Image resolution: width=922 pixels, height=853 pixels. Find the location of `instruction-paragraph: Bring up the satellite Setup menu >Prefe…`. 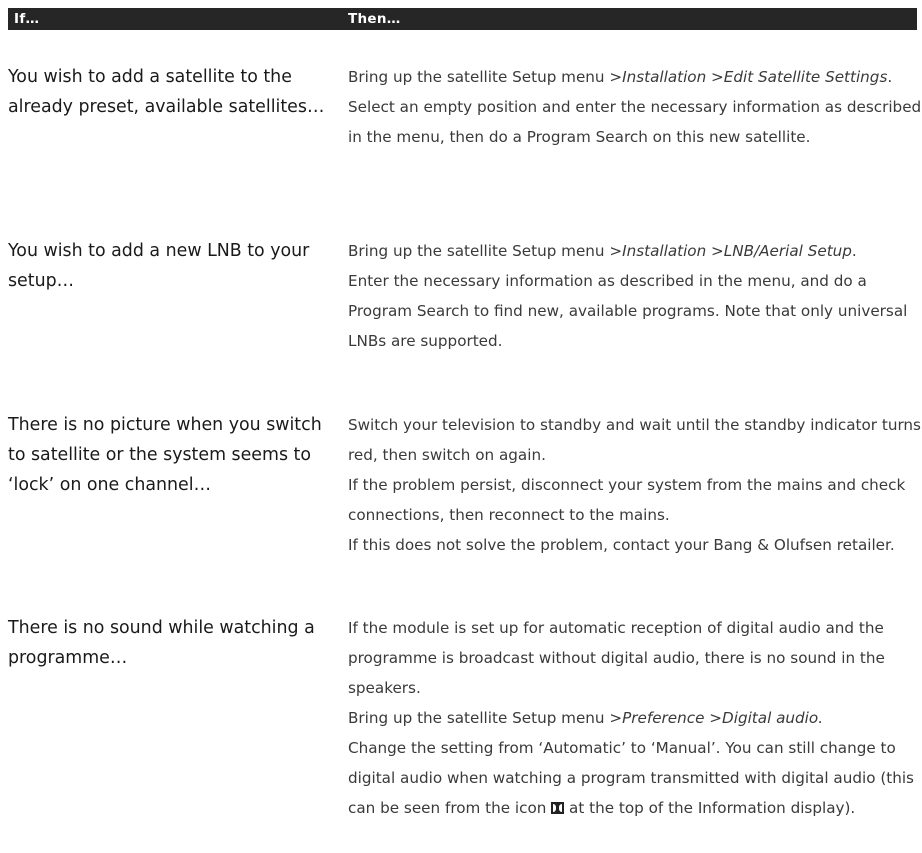

instruction-paragraph: Bring up the satellite Setup menu >Prefe… is located at coordinates (586, 718).